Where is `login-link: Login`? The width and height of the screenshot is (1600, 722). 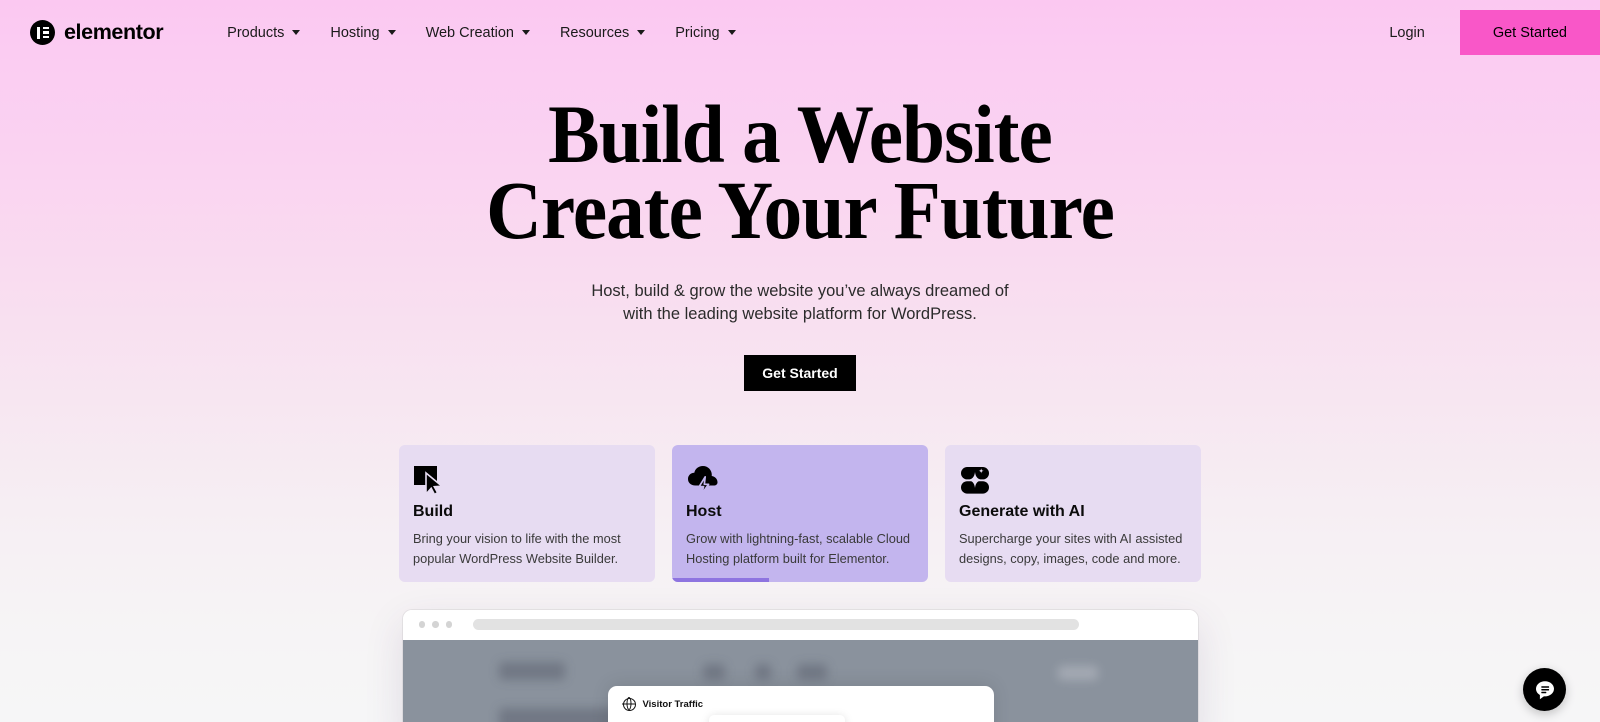 login-link: Login is located at coordinates (1406, 33).